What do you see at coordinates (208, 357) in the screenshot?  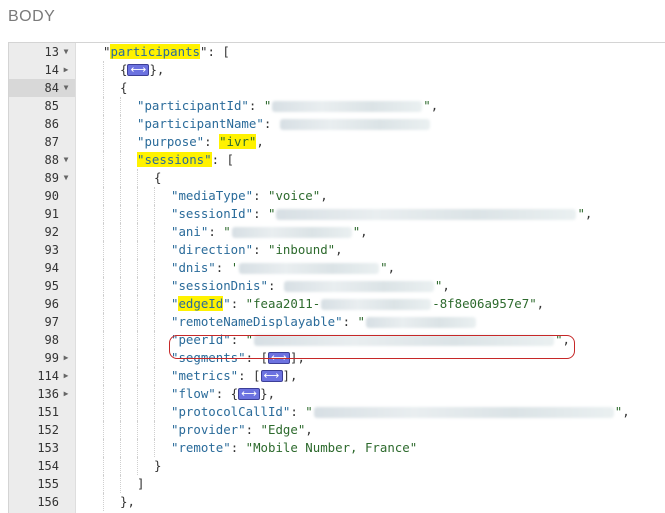 I see `code-token: "segments"` at bounding box center [208, 357].